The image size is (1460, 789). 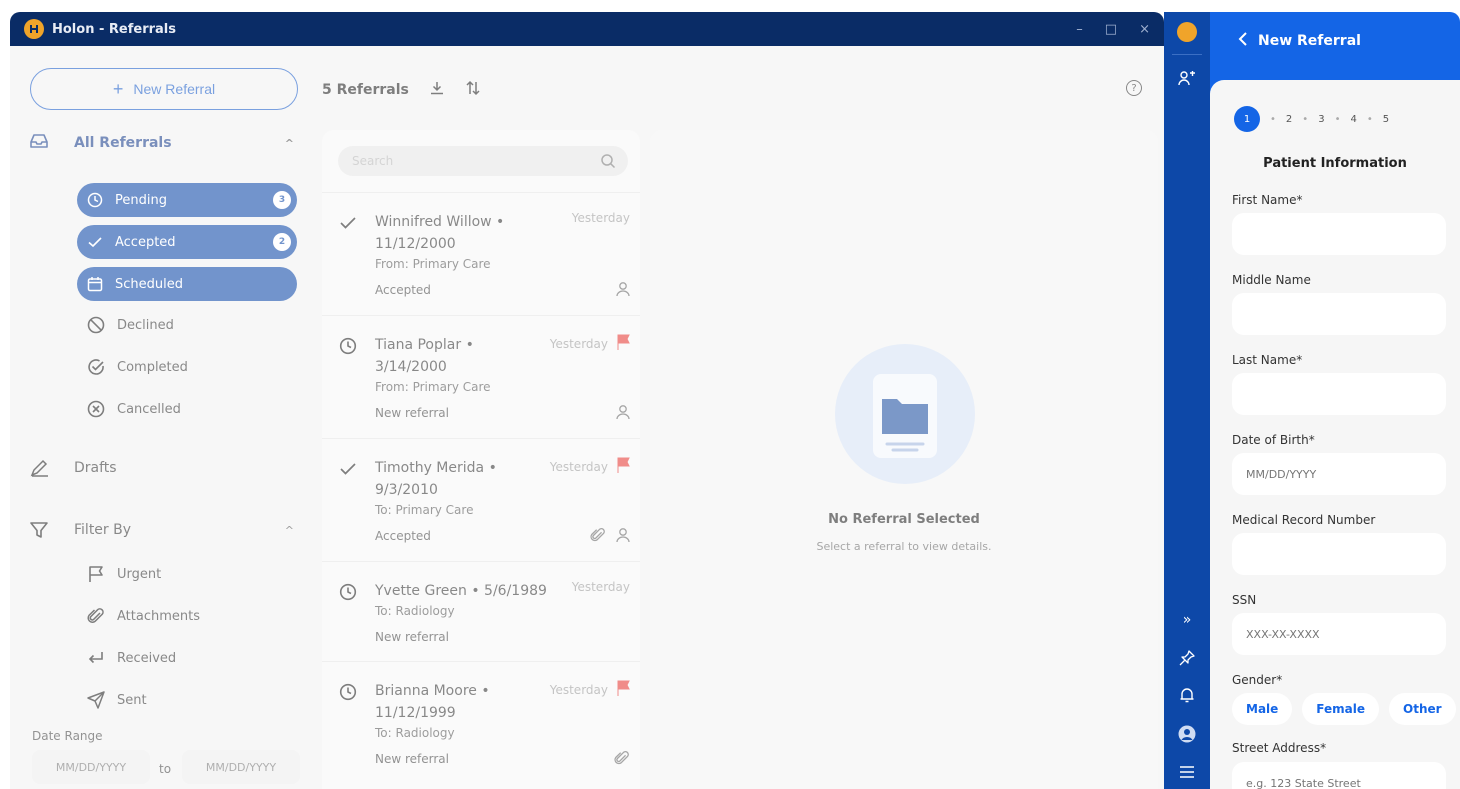 What do you see at coordinates (483, 161) in the screenshot?
I see `search-input: Search` at bounding box center [483, 161].